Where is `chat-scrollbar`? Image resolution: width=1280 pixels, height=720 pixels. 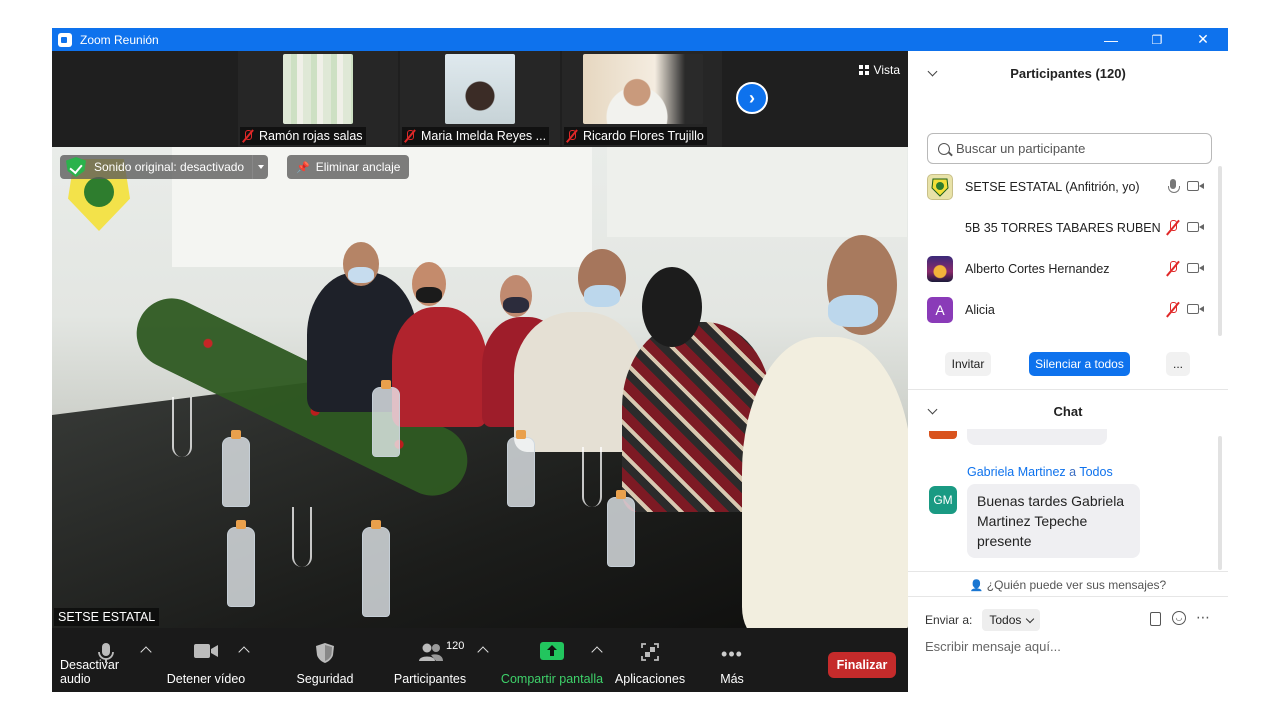
chat-scrollbar is located at coordinates (1220, 503).